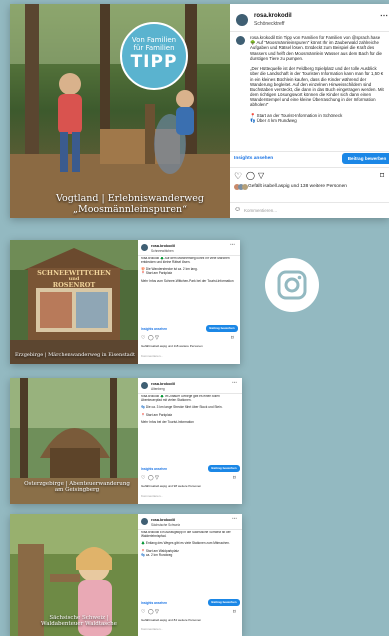 This screenshot has width=389, height=636. Describe the element at coordinates (162, 251) in the screenshot. I see `post-location: Schneewittchen` at that location.